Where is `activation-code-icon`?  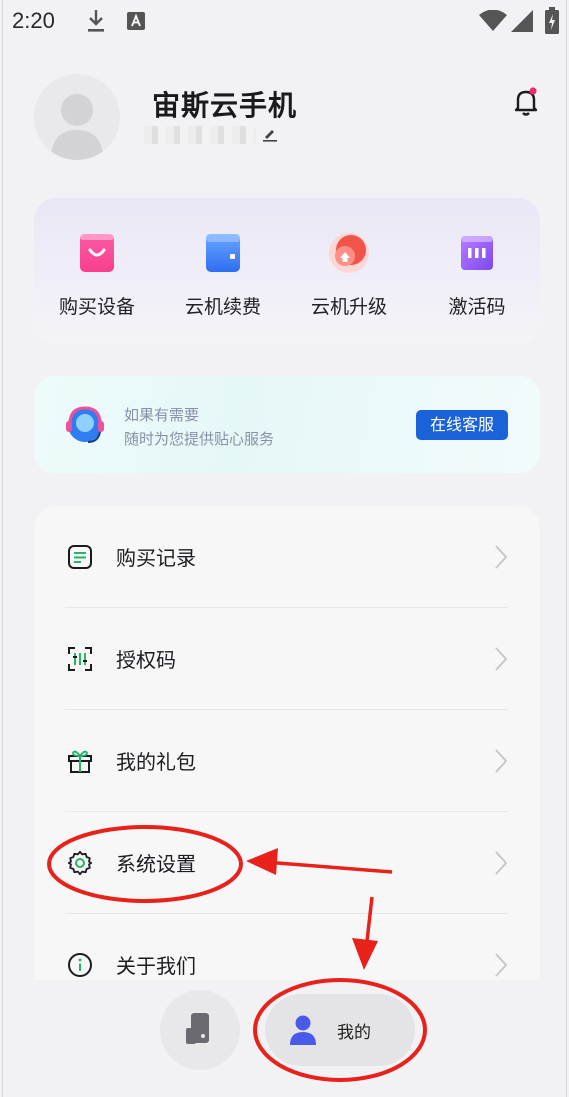 activation-code-icon is located at coordinates (477, 253).